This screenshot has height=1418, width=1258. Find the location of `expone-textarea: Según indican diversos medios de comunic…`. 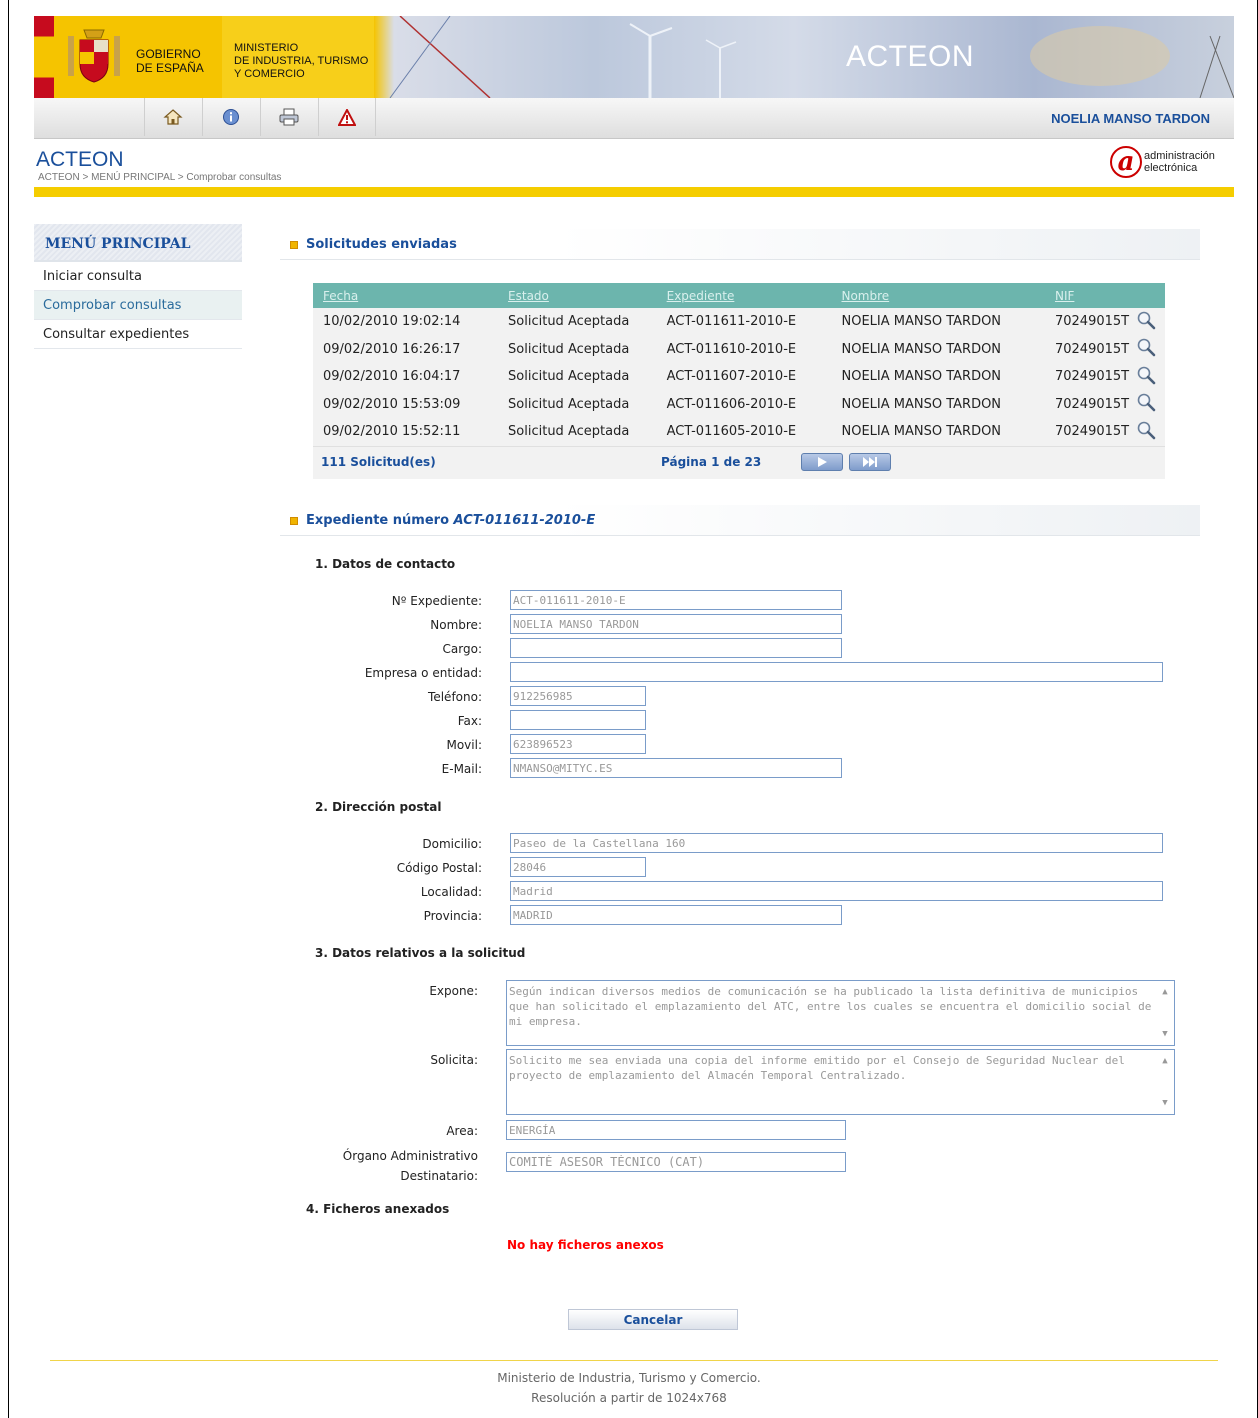

expone-textarea: Según indican diversos medios de comunic… is located at coordinates (840, 1013).